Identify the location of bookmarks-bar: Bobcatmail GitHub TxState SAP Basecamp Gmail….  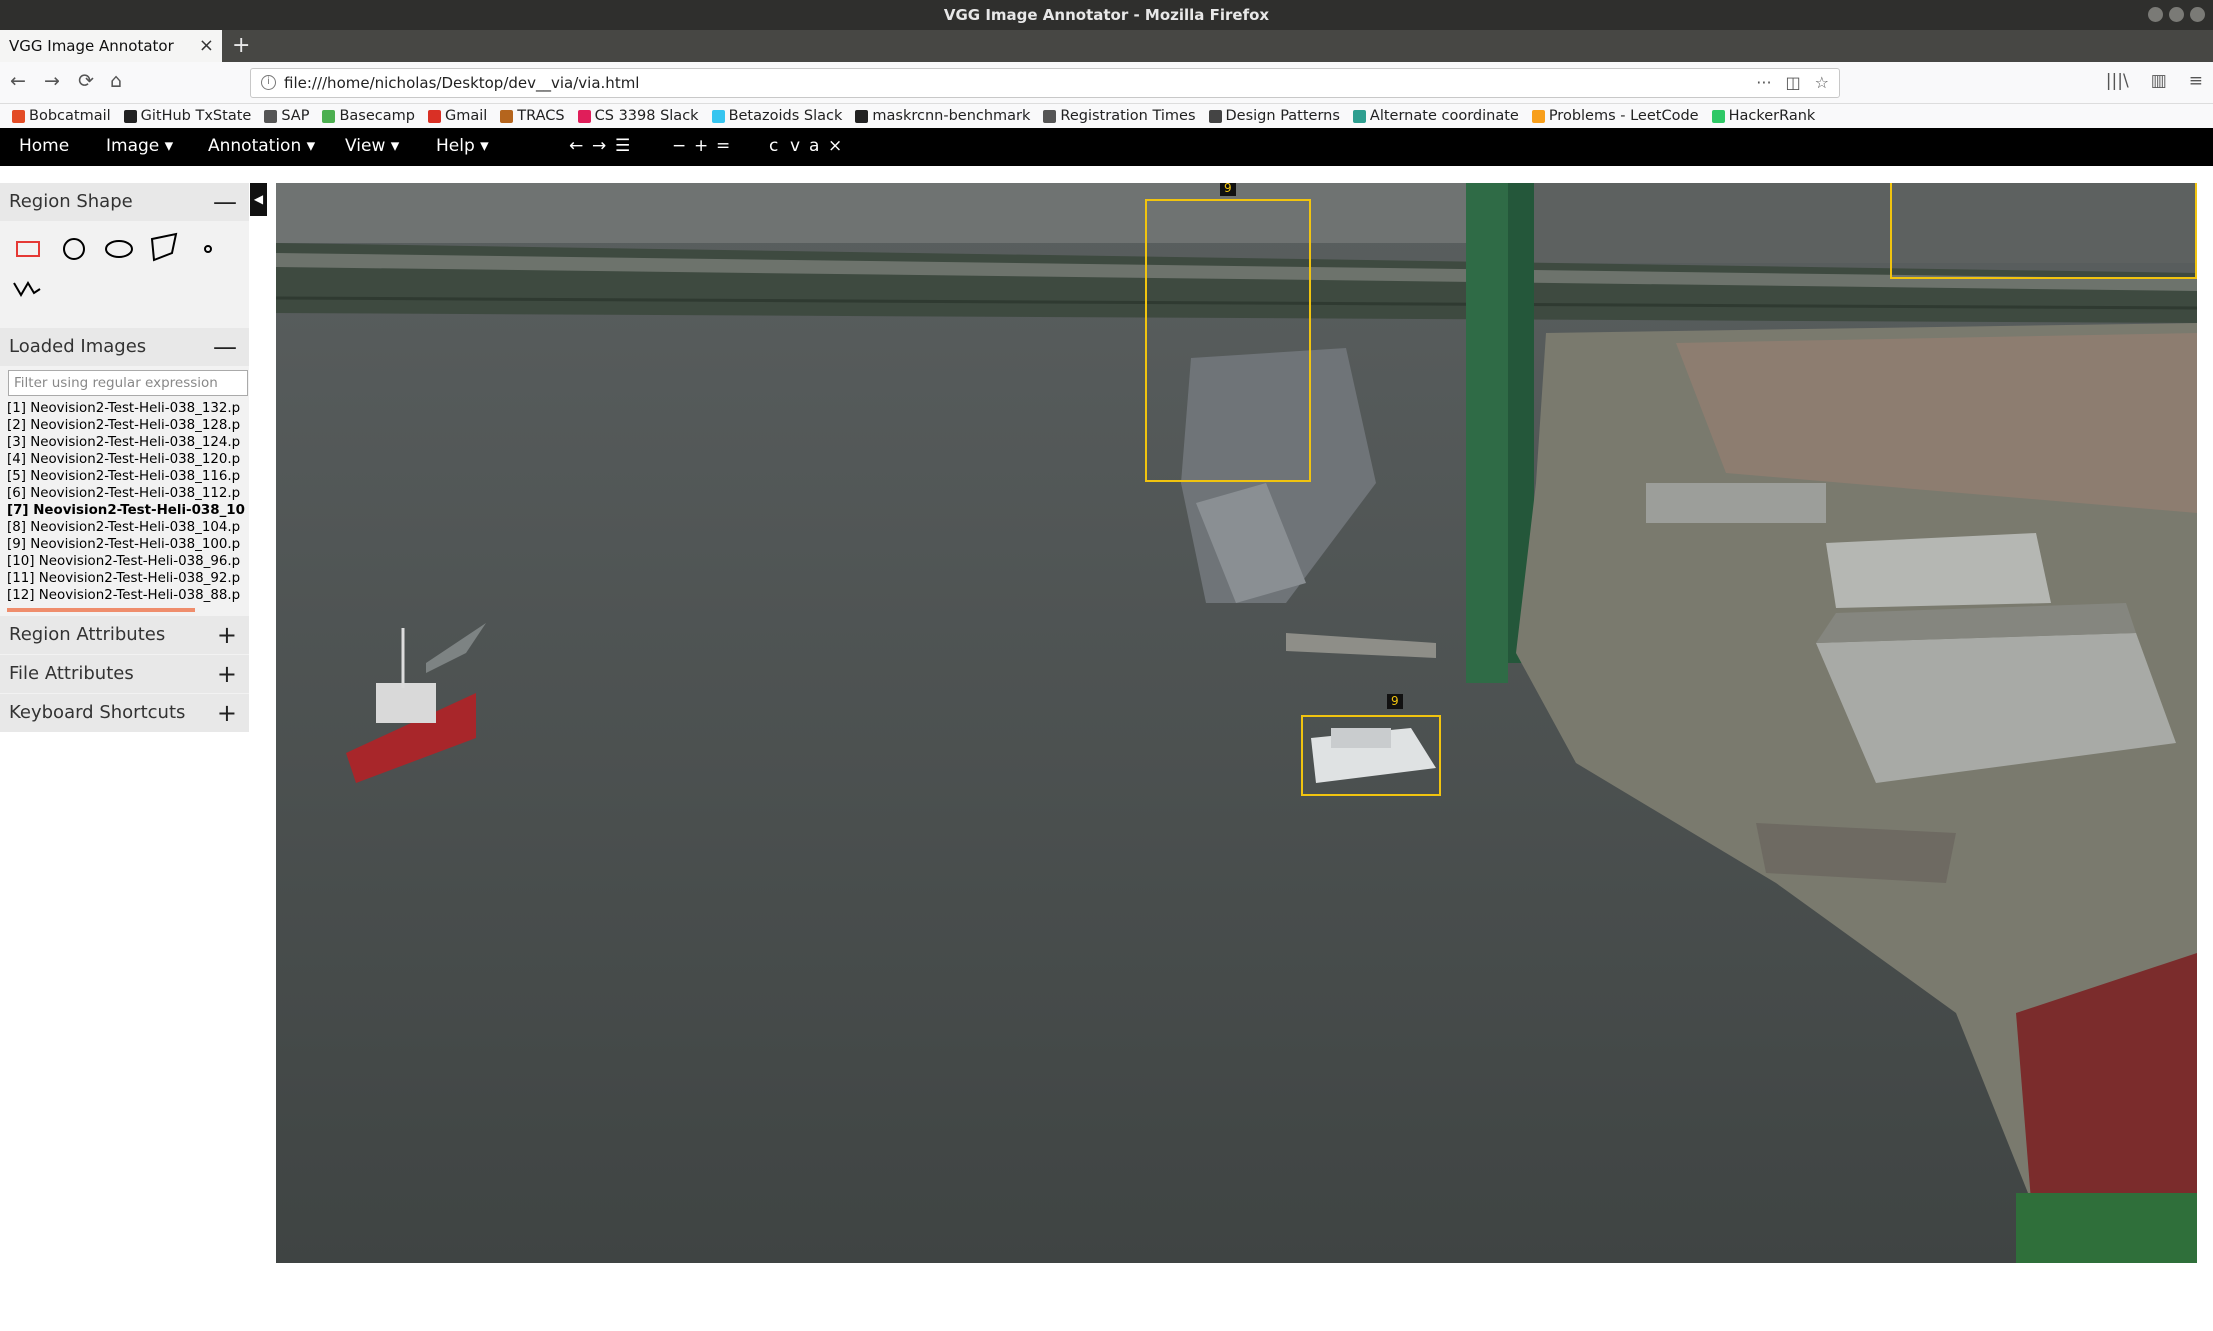
(1106, 116).